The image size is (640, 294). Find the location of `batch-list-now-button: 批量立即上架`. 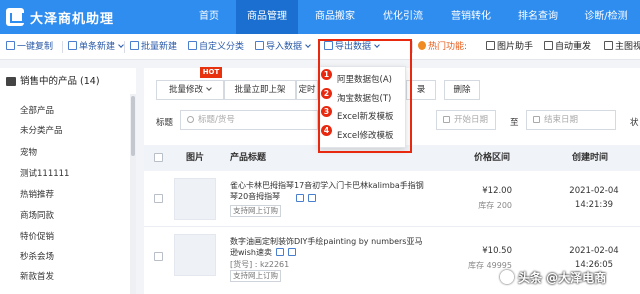

batch-list-now-button: 批量立即上架 is located at coordinates (260, 90).